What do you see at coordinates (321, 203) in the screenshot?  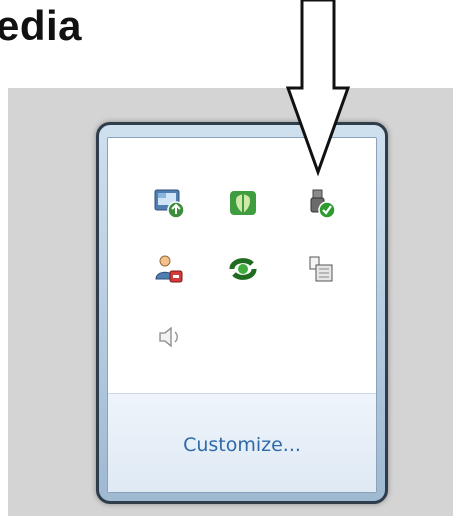 I see `usb-safely-remove-icon` at bounding box center [321, 203].